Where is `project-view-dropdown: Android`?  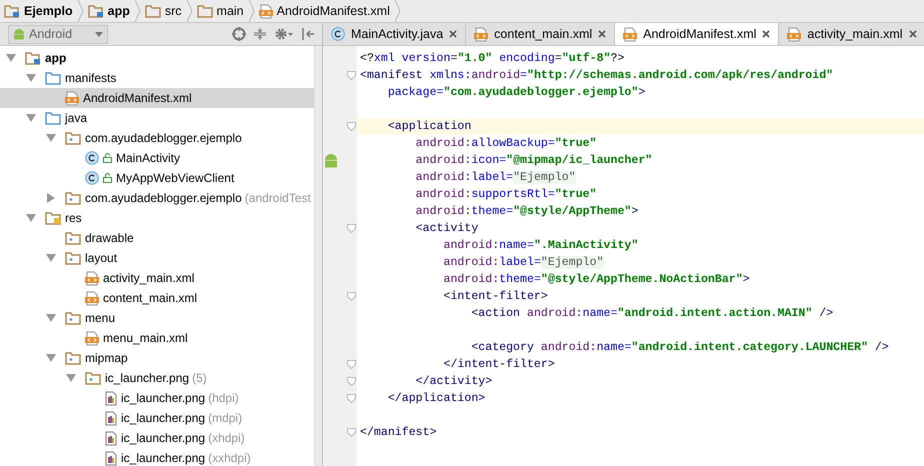
project-view-dropdown: Android is located at coordinates (58, 34).